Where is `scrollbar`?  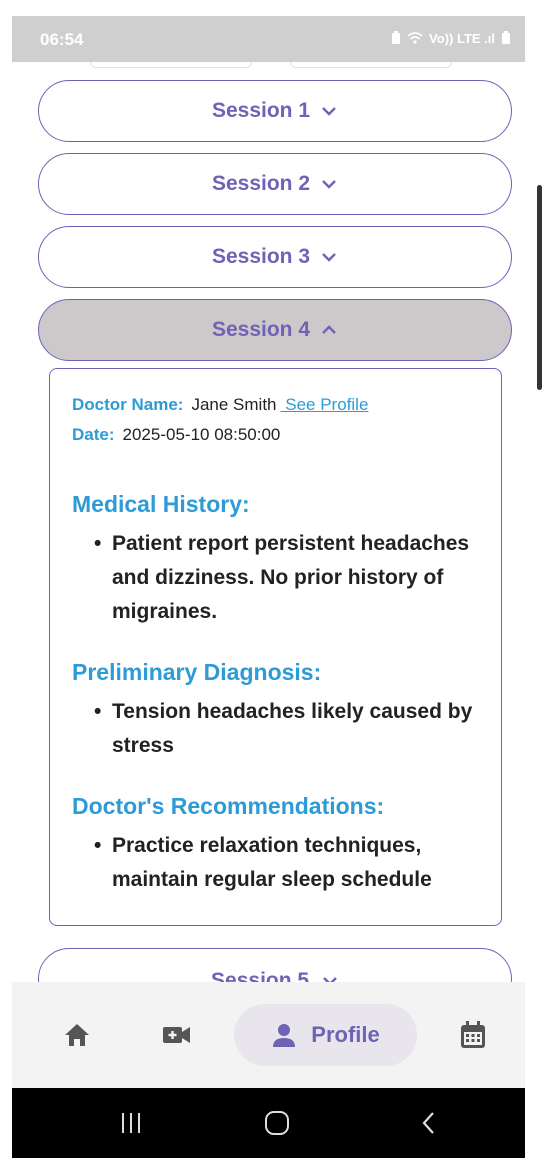
scrollbar is located at coordinates (539, 287).